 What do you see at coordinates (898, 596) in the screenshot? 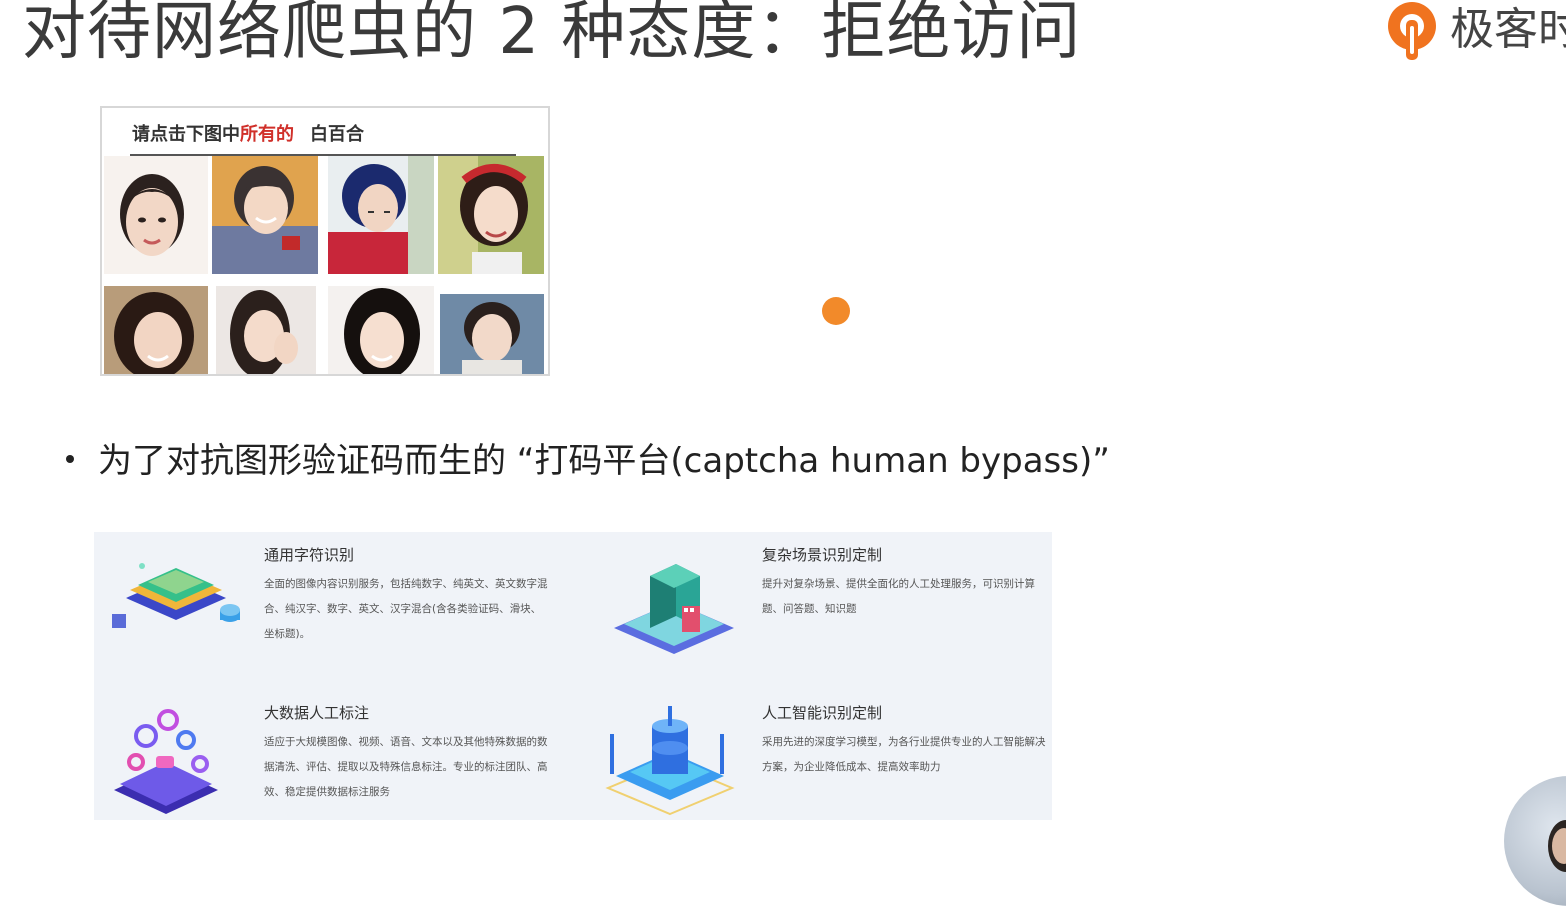
I see `service-description: 提升对复杂场景、提供全面化的人工处理服务，可识别计算题、问答题、知识题` at bounding box center [898, 596].